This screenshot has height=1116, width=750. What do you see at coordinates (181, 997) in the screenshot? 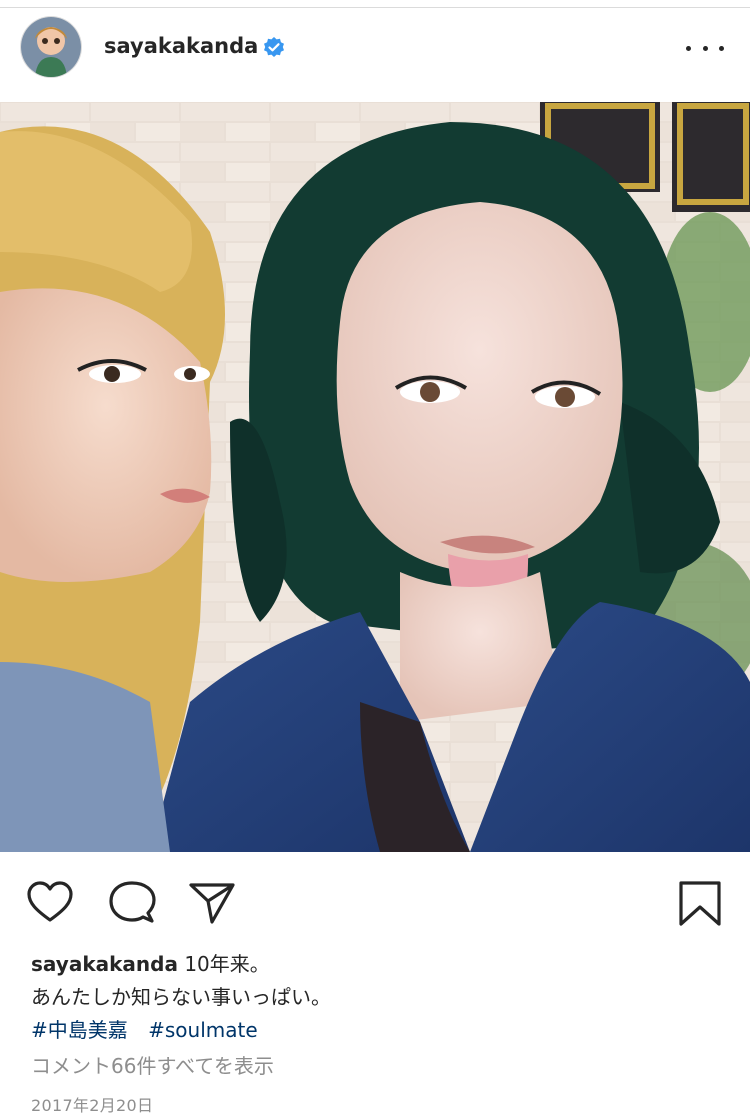
I see `caption-text-2: あんたしか知らない事いっぱい。` at bounding box center [181, 997].